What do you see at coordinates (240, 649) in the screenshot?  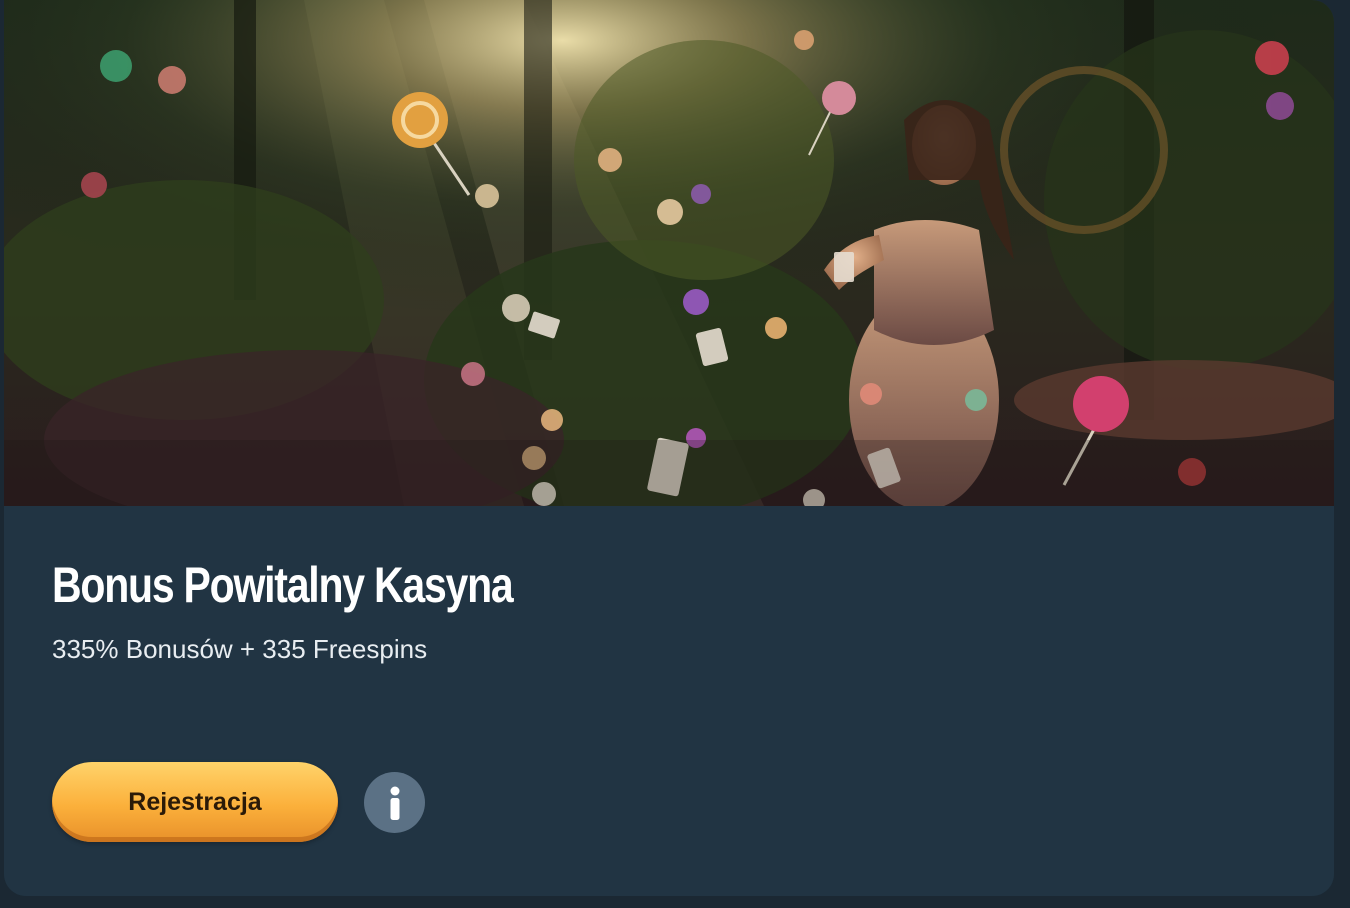 I see `promo-subtitle: 335% Bonusów + 335 Freespins` at bounding box center [240, 649].